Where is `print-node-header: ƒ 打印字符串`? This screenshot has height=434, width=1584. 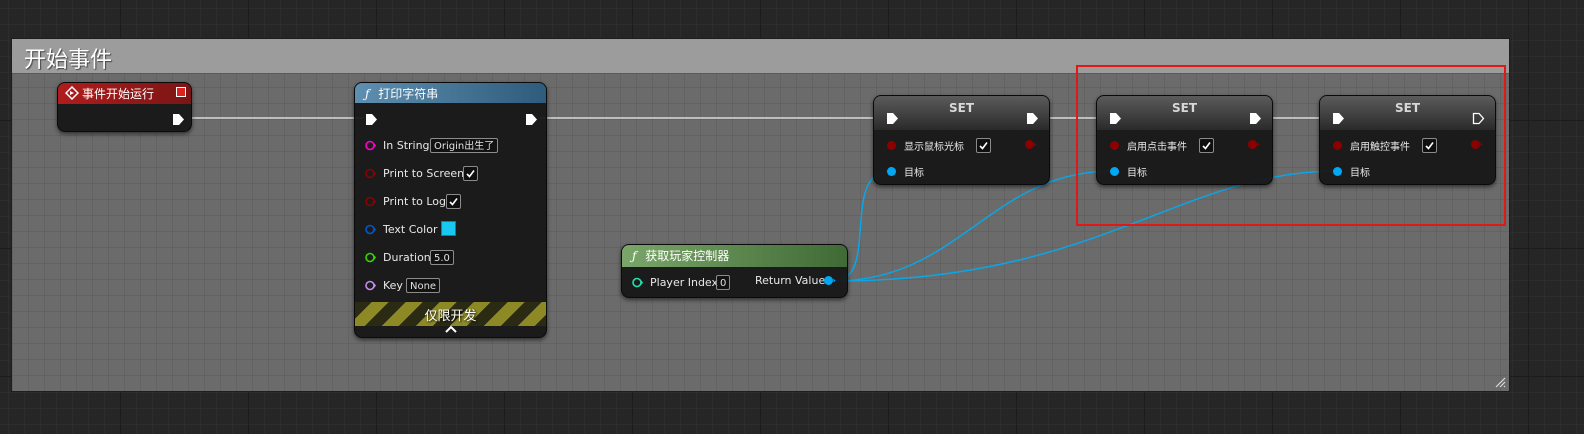
print-node-header: ƒ 打印字符串 is located at coordinates (450, 93).